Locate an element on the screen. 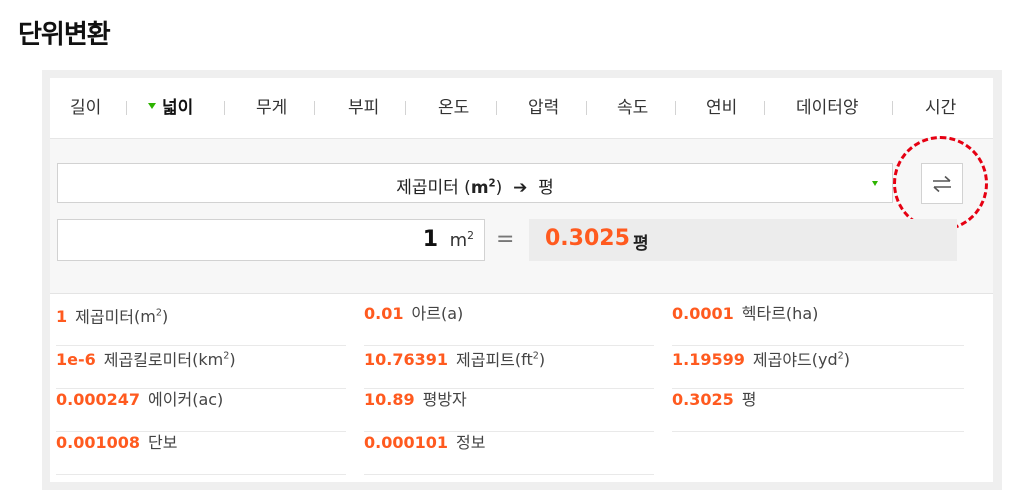 The height and width of the screenshot is (497, 1018). from-unit-symbol: m is located at coordinates (479, 188).